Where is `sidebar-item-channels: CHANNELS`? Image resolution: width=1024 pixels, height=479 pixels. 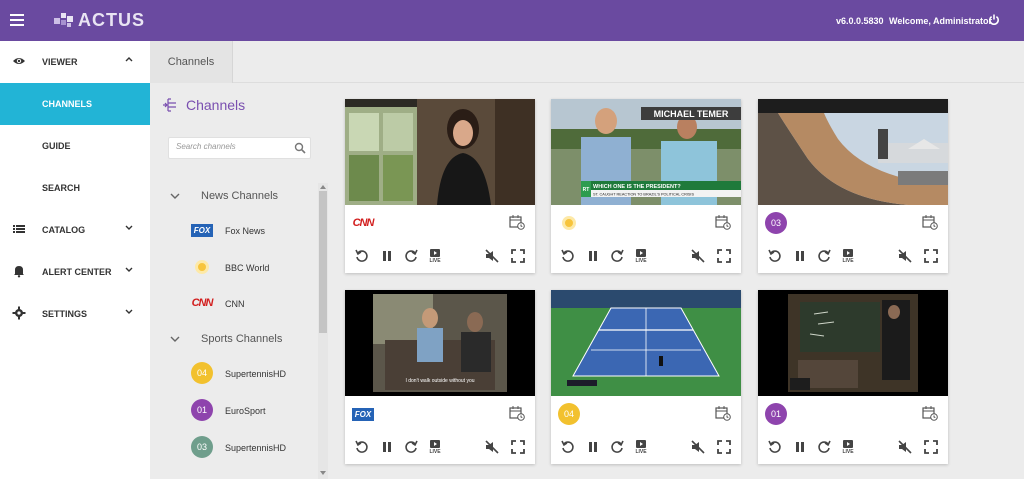
sidebar-item-channels: CHANNELS is located at coordinates (75, 104).